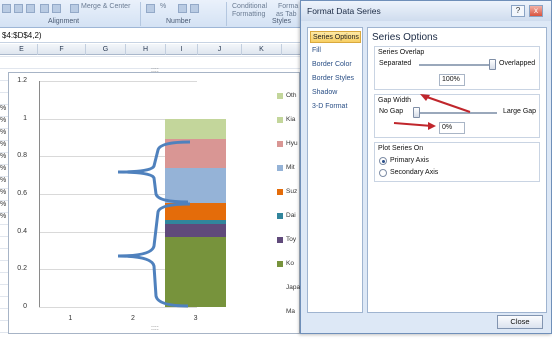  What do you see at coordinates (106, 49) in the screenshot?
I see `column-header: G` at bounding box center [106, 49].